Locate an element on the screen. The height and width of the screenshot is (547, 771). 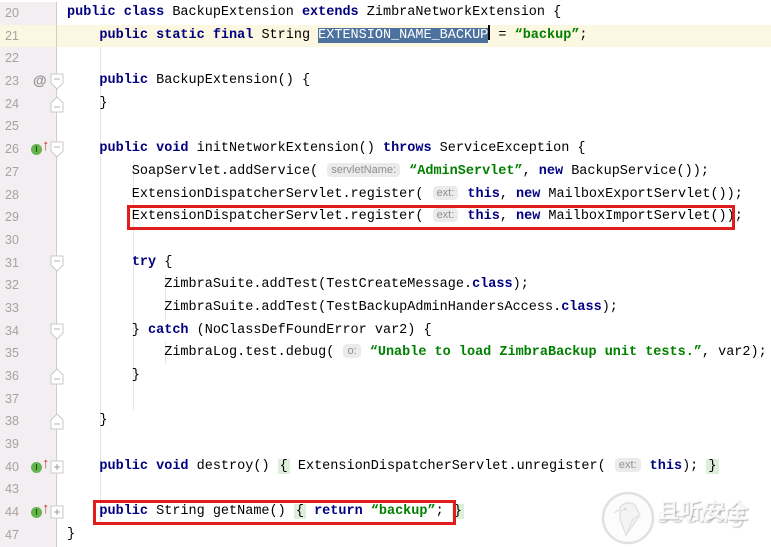
keyword-token: public void is located at coordinates (144, 149).